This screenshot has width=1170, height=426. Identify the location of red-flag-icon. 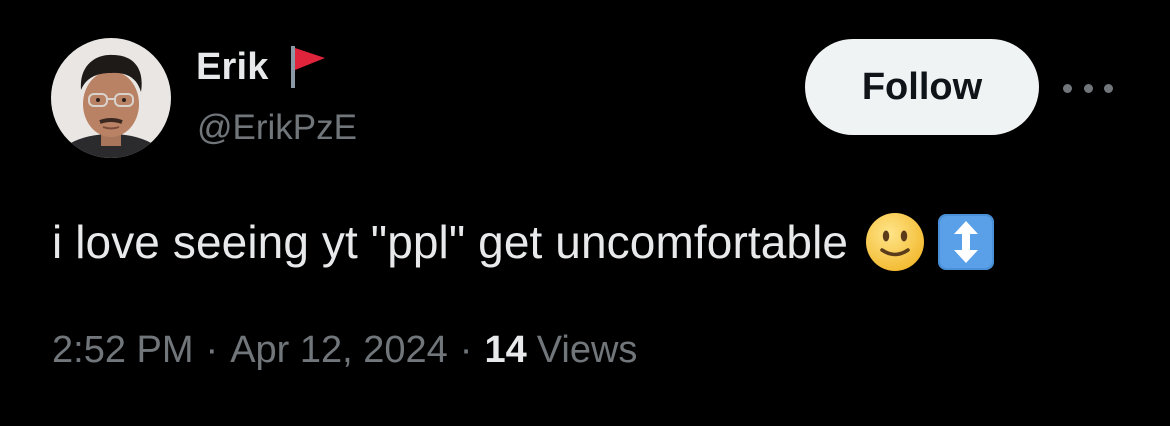
(308, 67).